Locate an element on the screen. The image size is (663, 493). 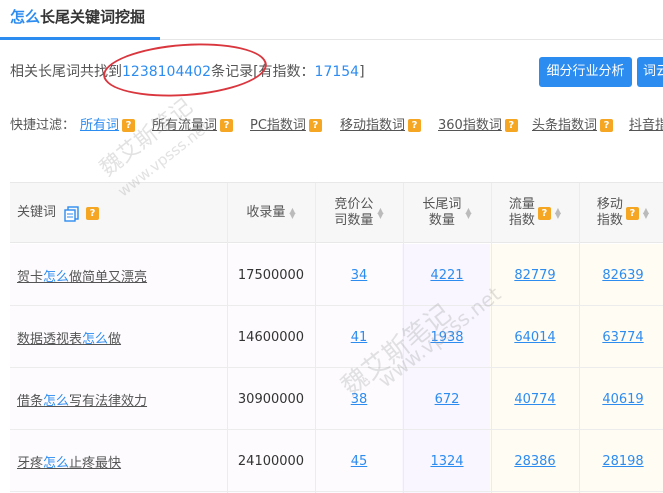
table-row: 数据透视表 怎么做 14600000 41 1938 64014 63774 is located at coordinates (336, 337).